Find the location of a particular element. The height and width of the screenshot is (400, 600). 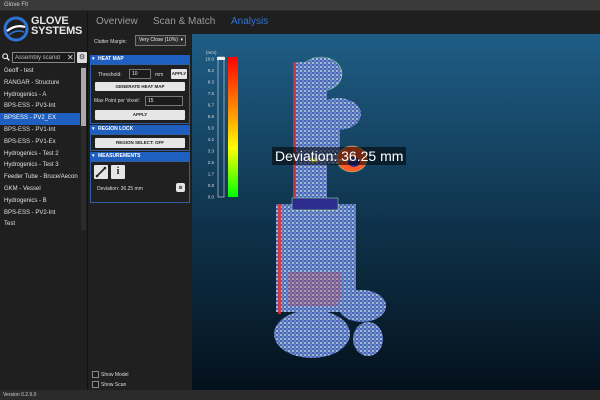

info-button: i is located at coordinates (118, 172).